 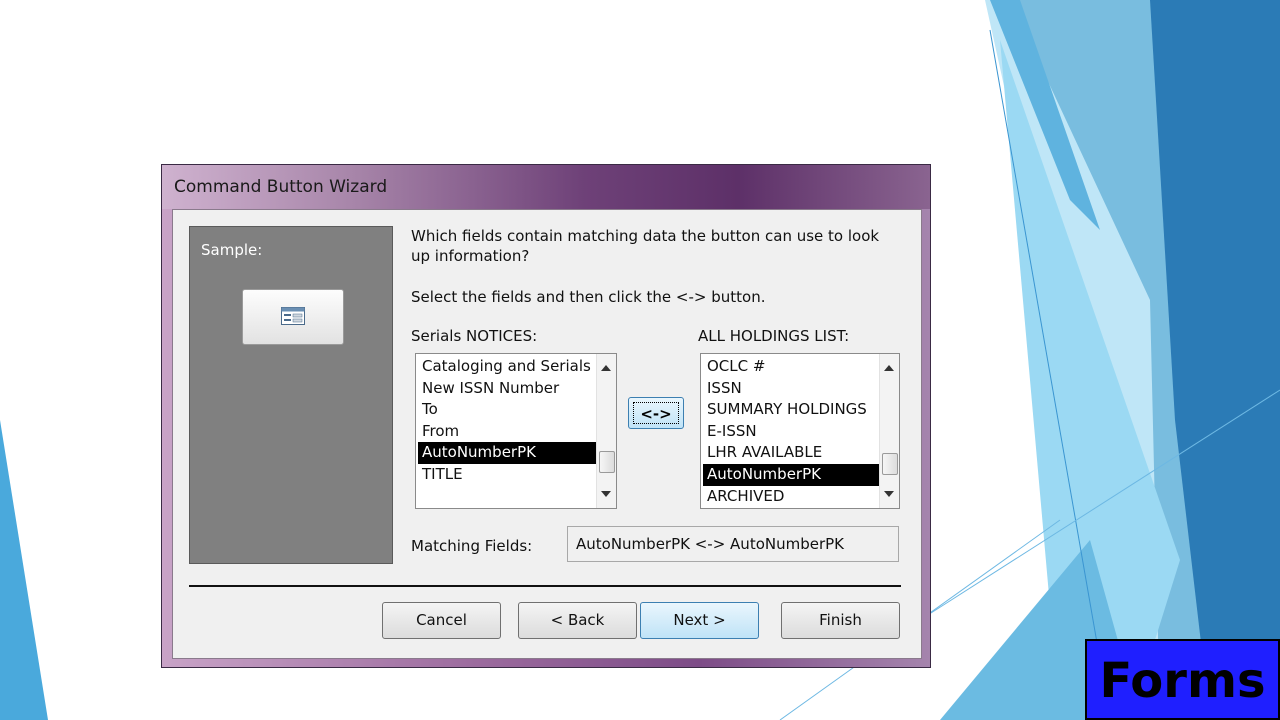 I want to click on forms-label: Forms, so click(x=1182, y=681).